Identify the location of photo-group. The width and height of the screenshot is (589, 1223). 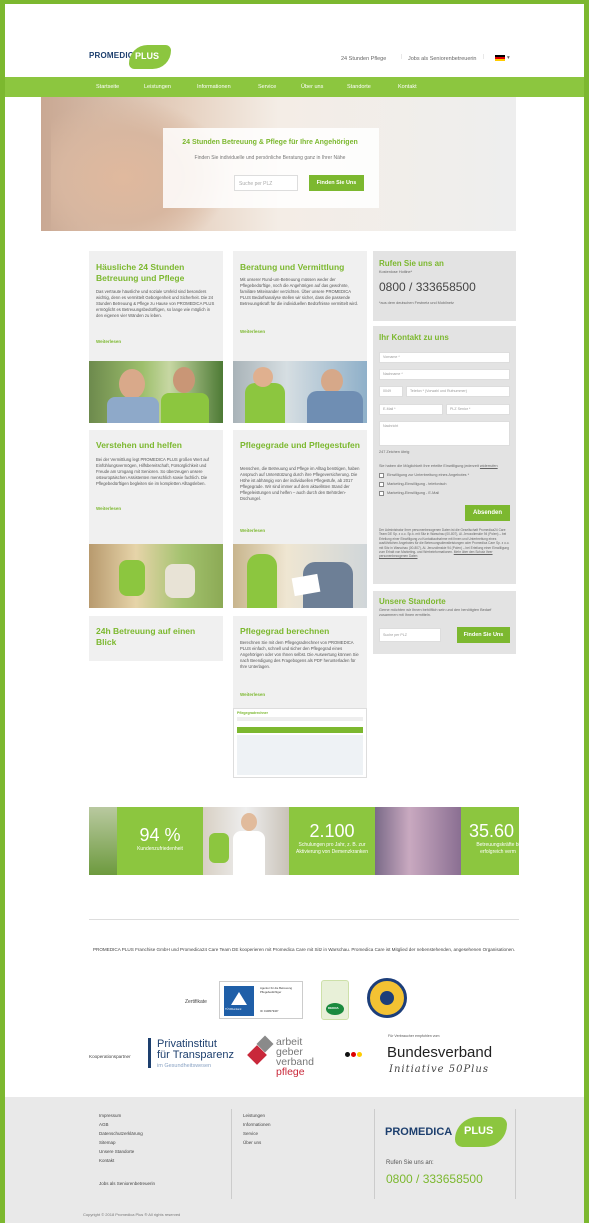
(418, 841).